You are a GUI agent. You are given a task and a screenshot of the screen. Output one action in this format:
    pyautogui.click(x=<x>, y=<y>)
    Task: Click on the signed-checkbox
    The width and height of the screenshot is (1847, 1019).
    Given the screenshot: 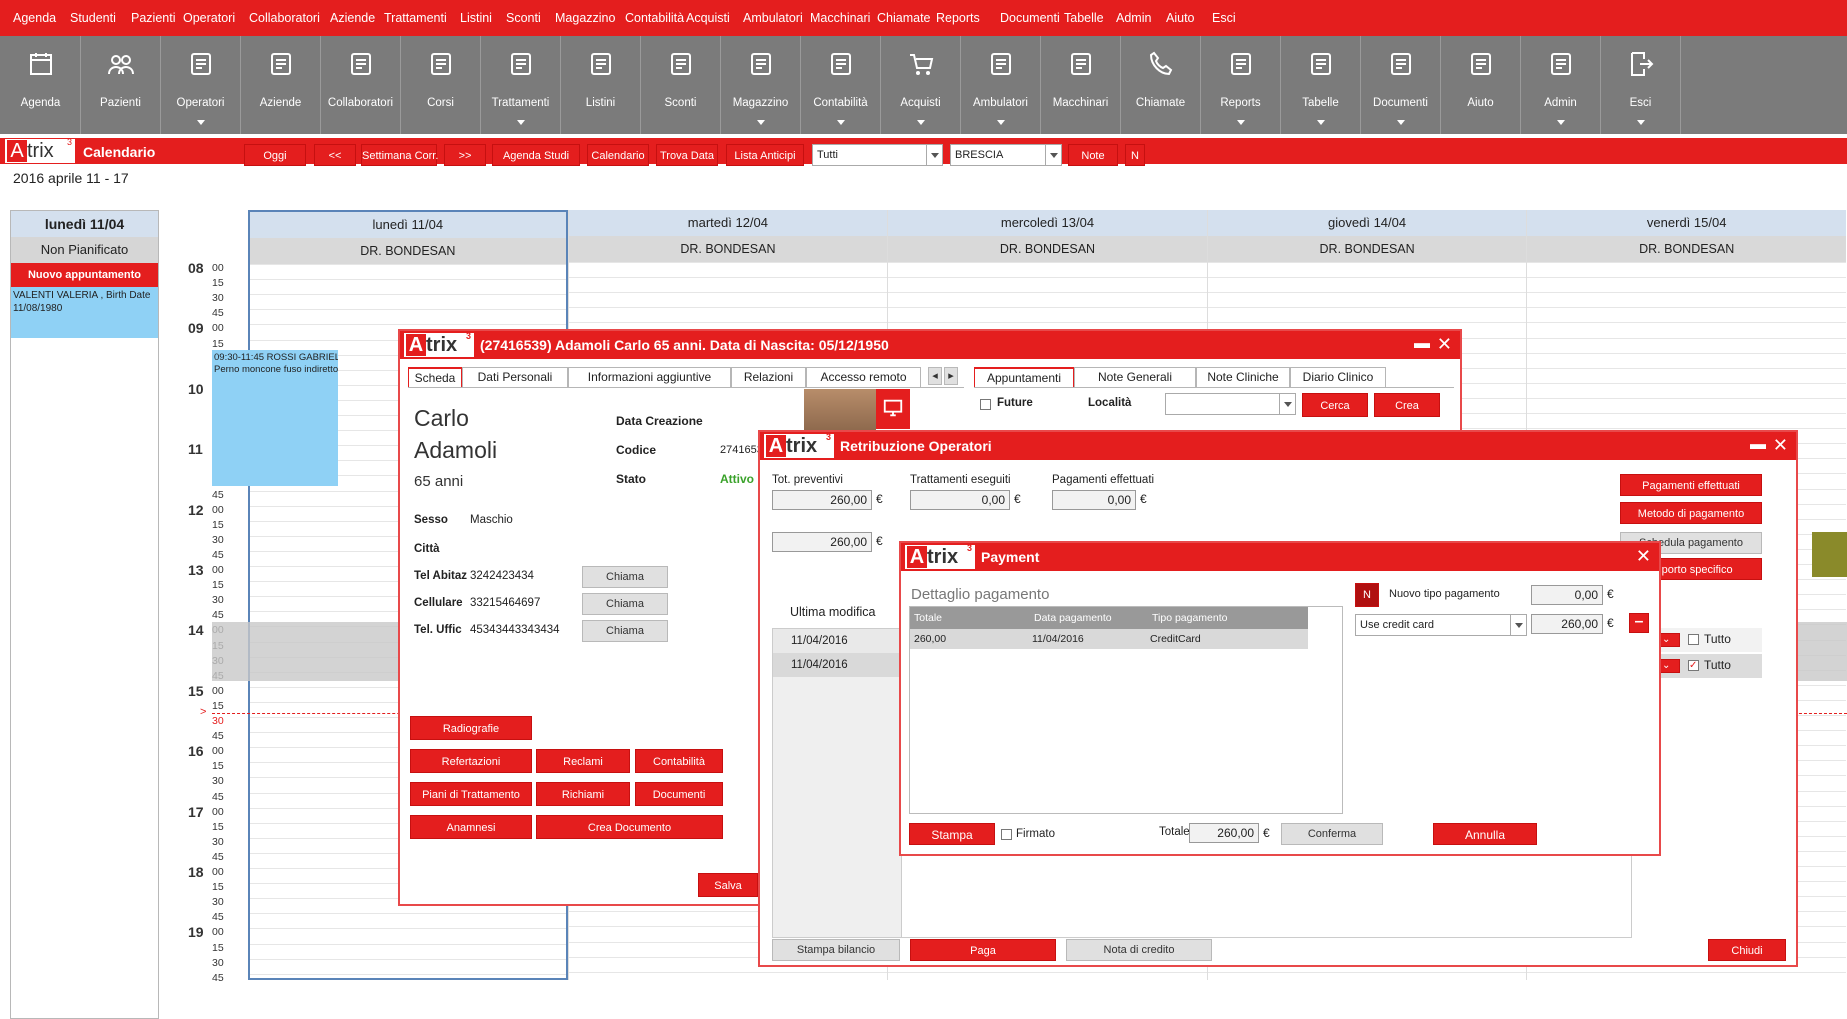 What is the action you would take?
    pyautogui.click(x=1006, y=834)
    